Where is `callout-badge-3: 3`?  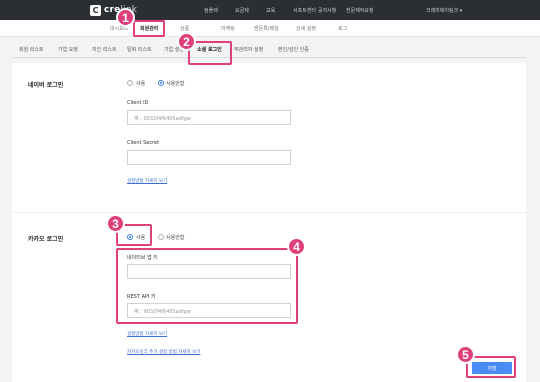
callout-badge-3: 3 is located at coordinates (115, 223).